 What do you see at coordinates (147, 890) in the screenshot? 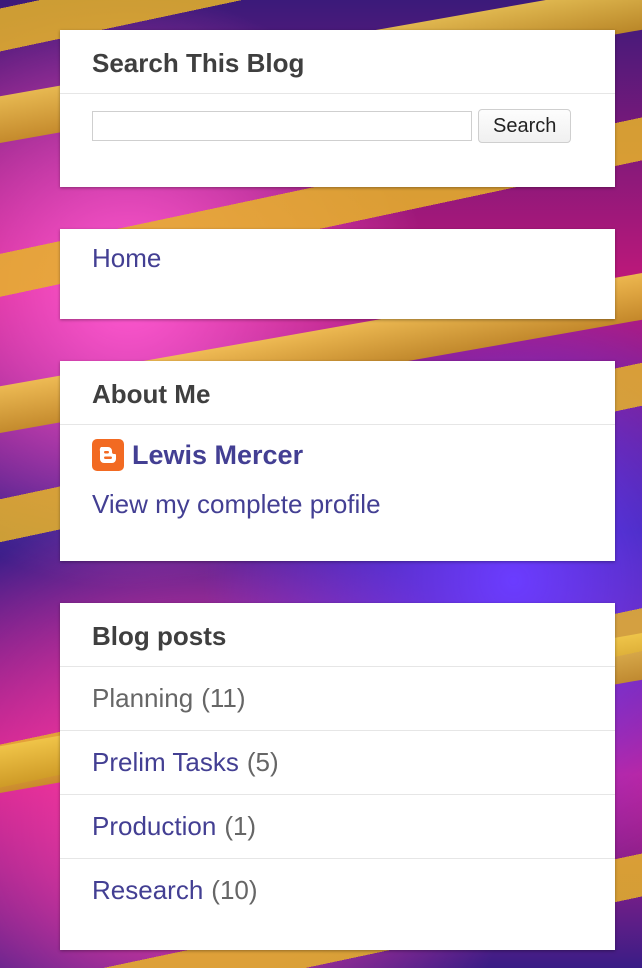
I see `label-link: Research` at bounding box center [147, 890].